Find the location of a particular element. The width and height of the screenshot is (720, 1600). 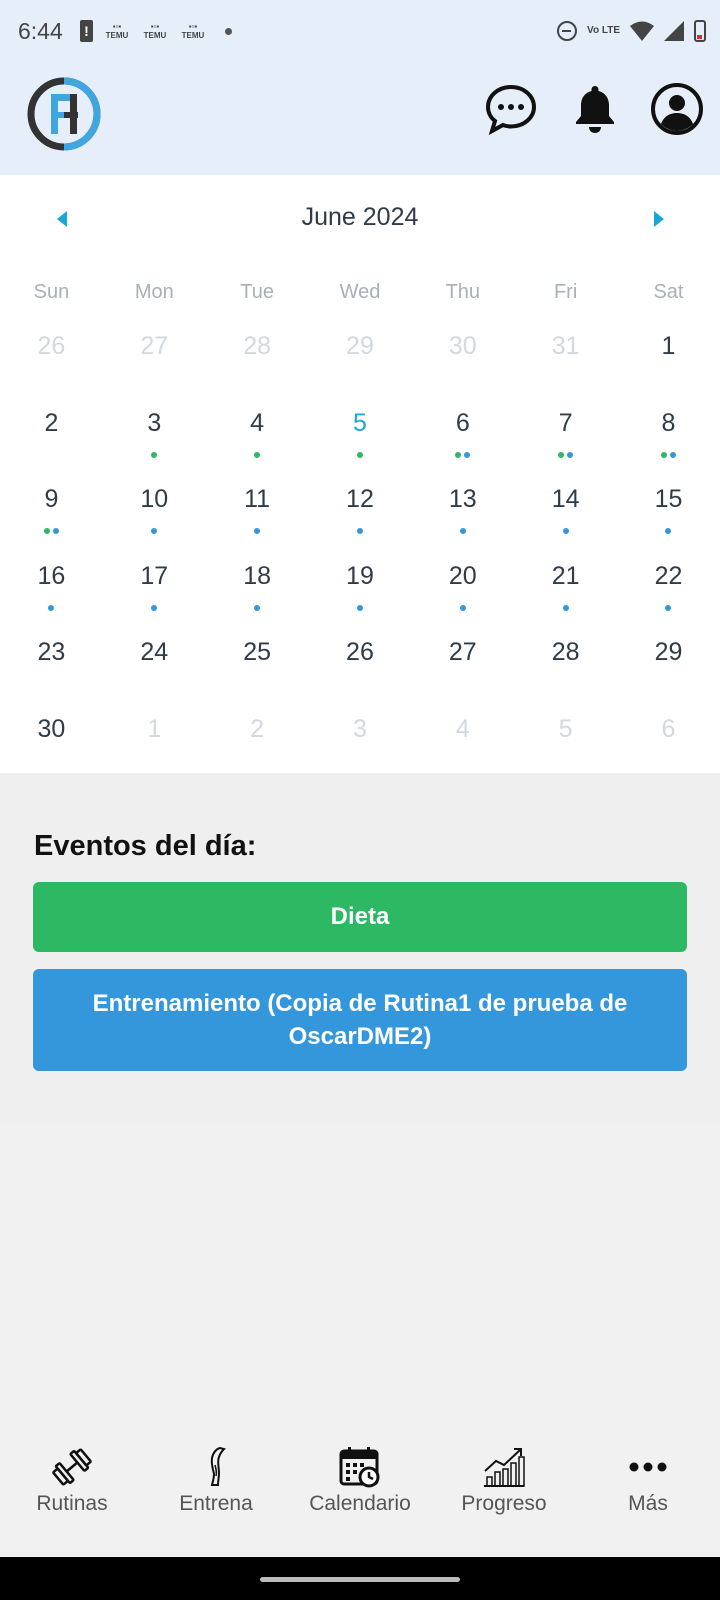

calendar-day-outside: 27 is located at coordinates (154, 353).